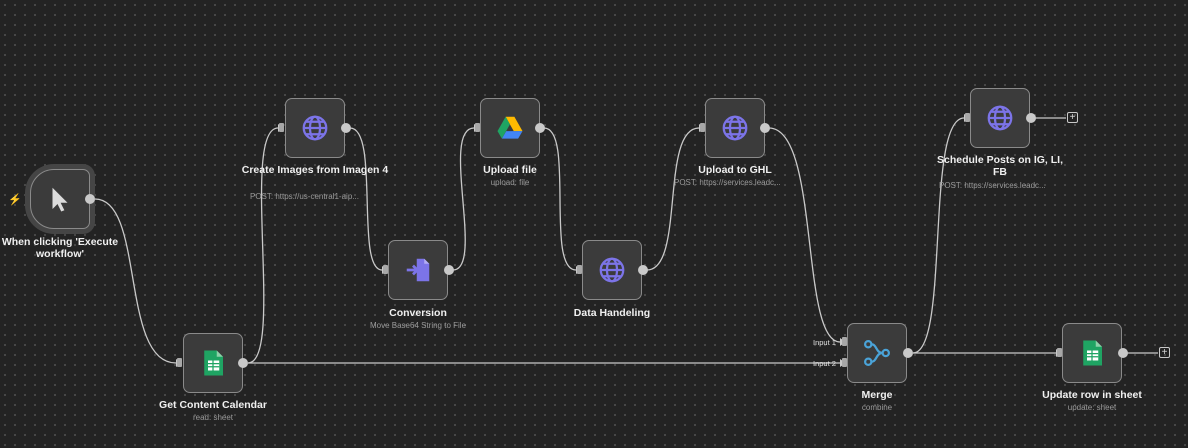 This screenshot has height=448, width=1188. Describe the element at coordinates (1031, 118) in the screenshot. I see `schedule-output-port` at that location.